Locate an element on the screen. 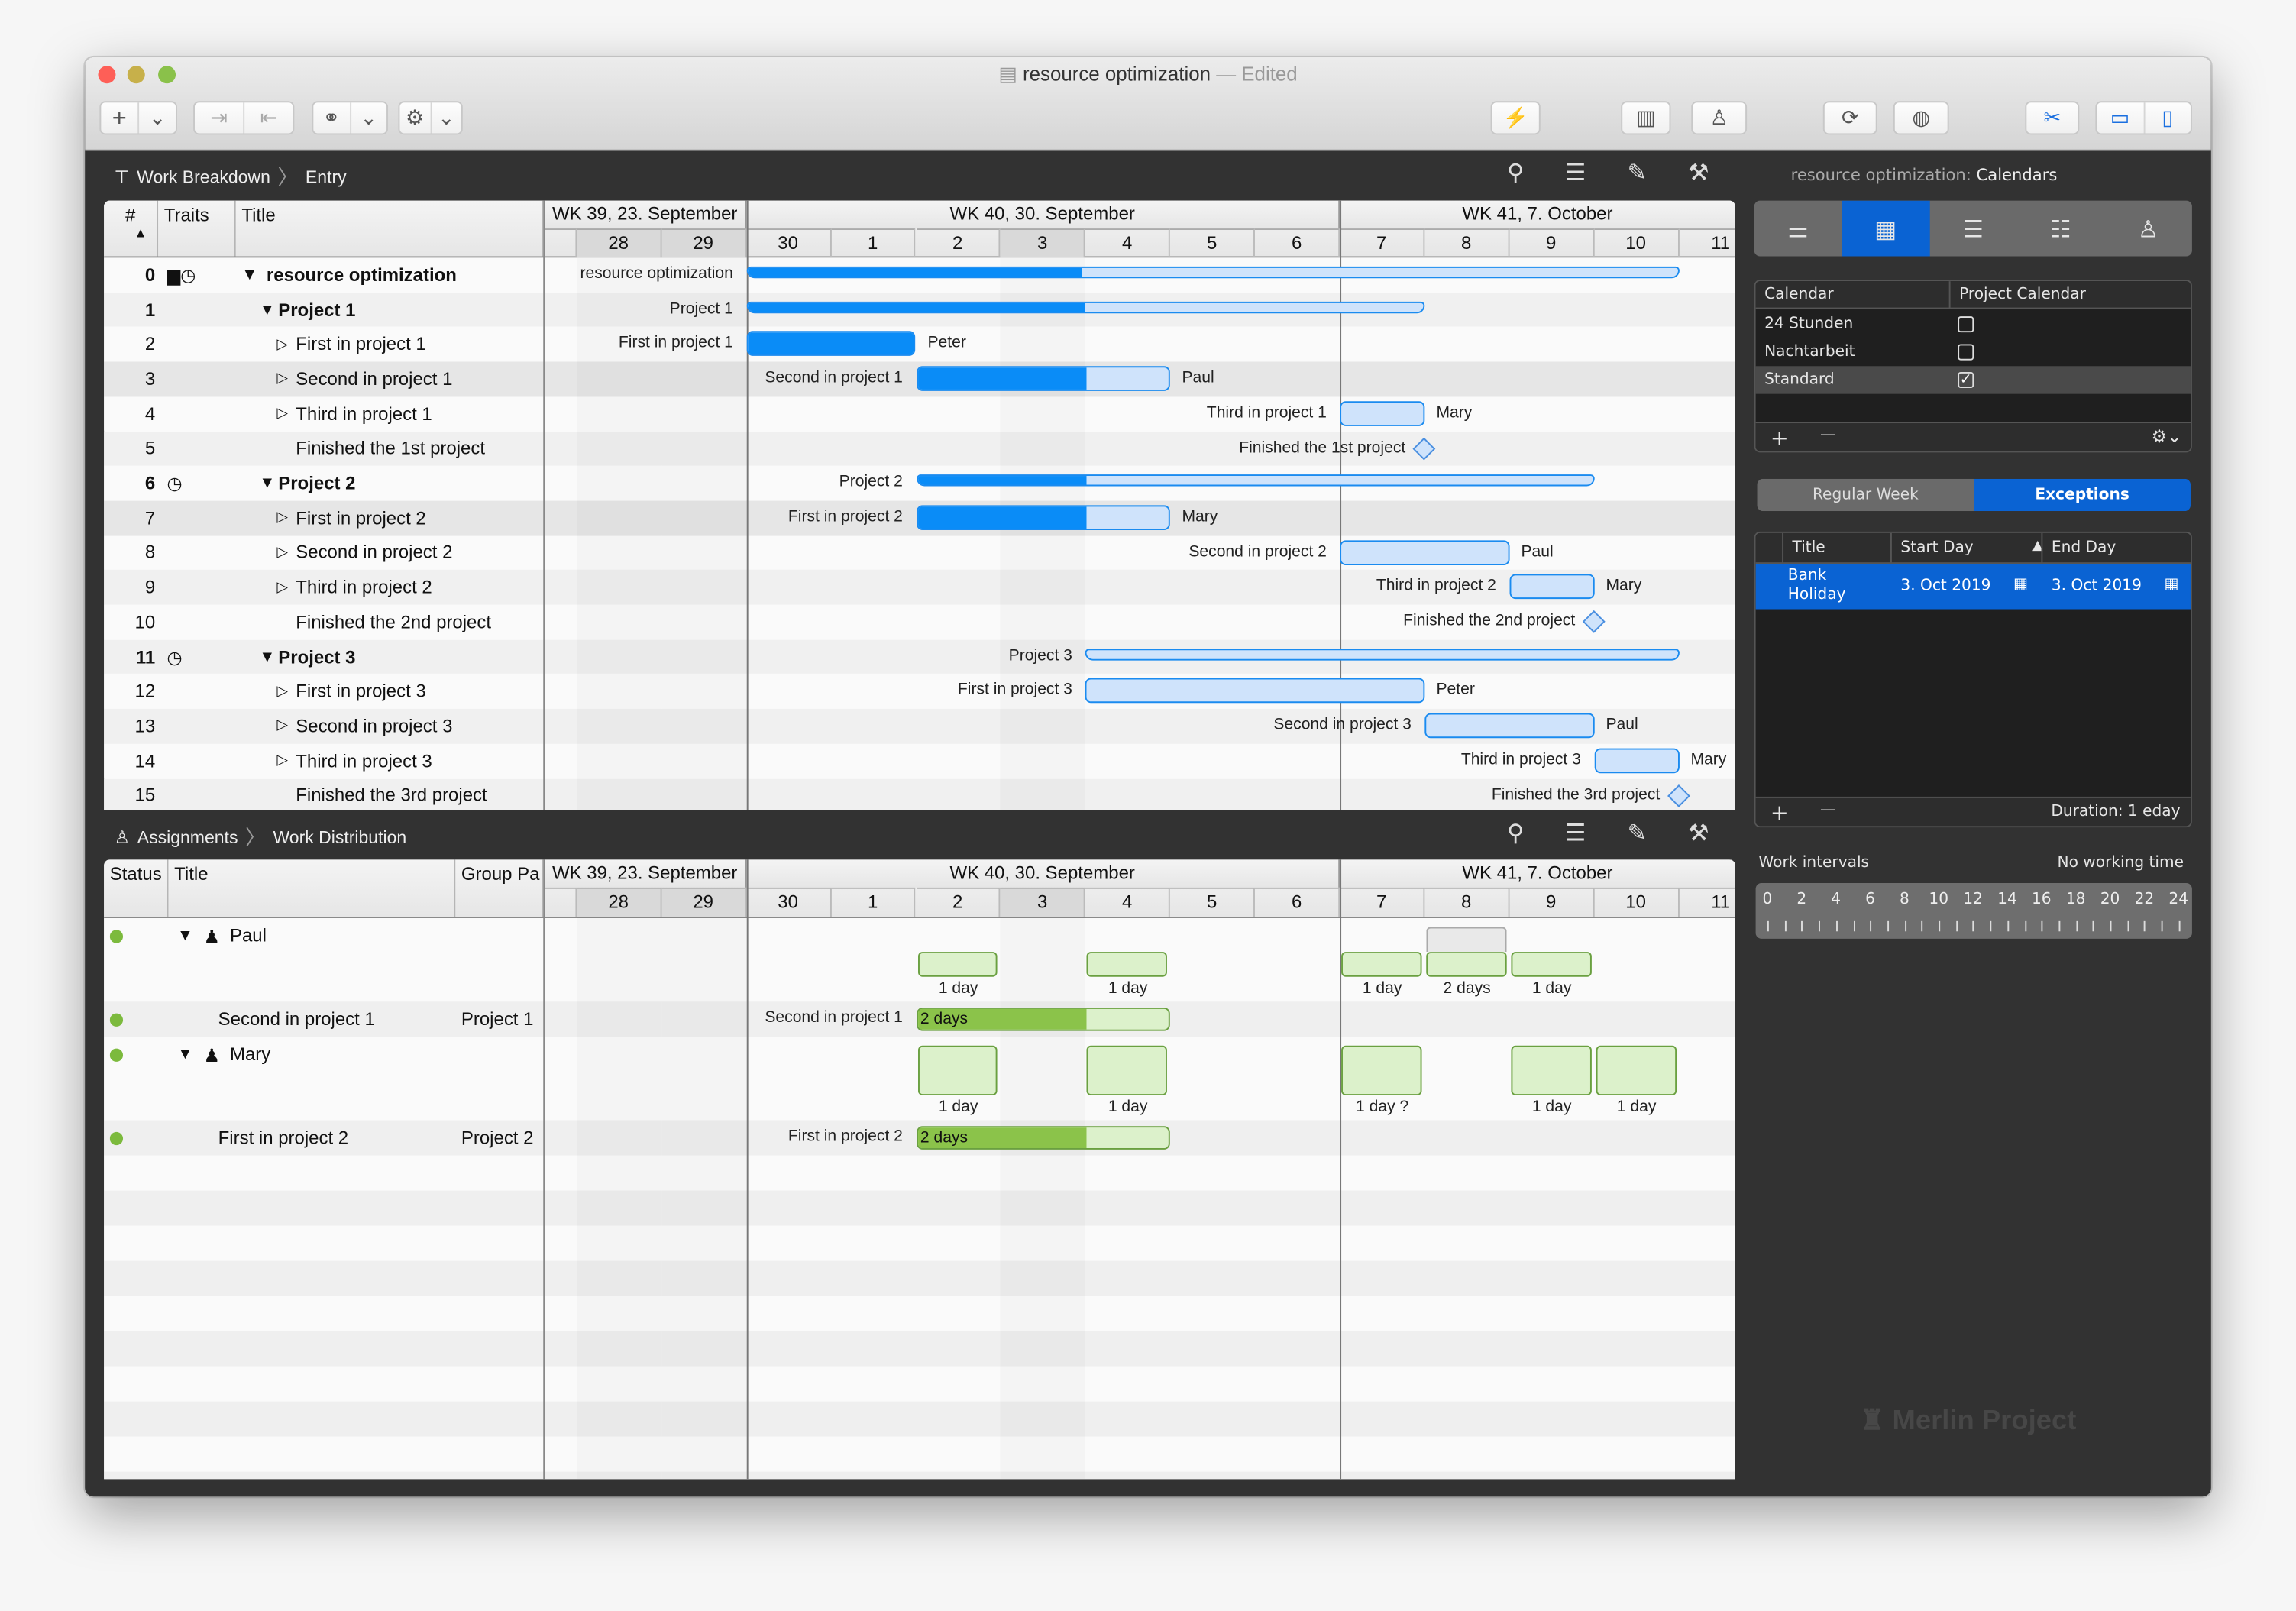 This screenshot has width=2296, height=1611. remove-exception-button: — is located at coordinates (1827, 810).